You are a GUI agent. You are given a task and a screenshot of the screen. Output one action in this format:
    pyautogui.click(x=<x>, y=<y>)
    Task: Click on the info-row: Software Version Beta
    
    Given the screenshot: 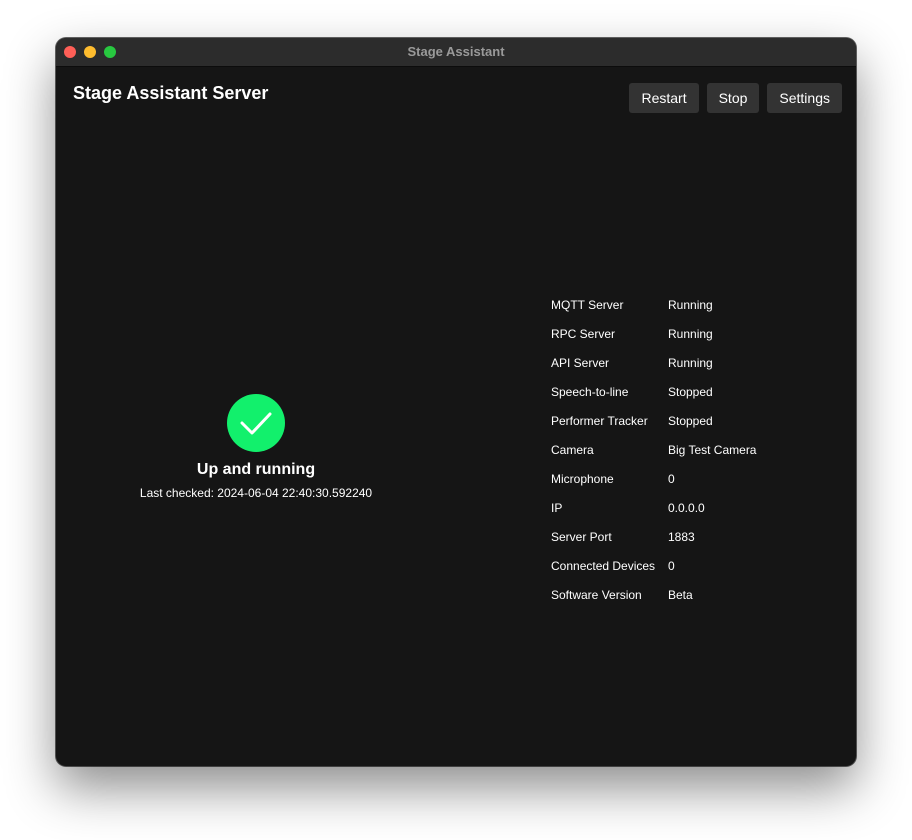 What is the action you would take?
    pyautogui.click(x=653, y=595)
    